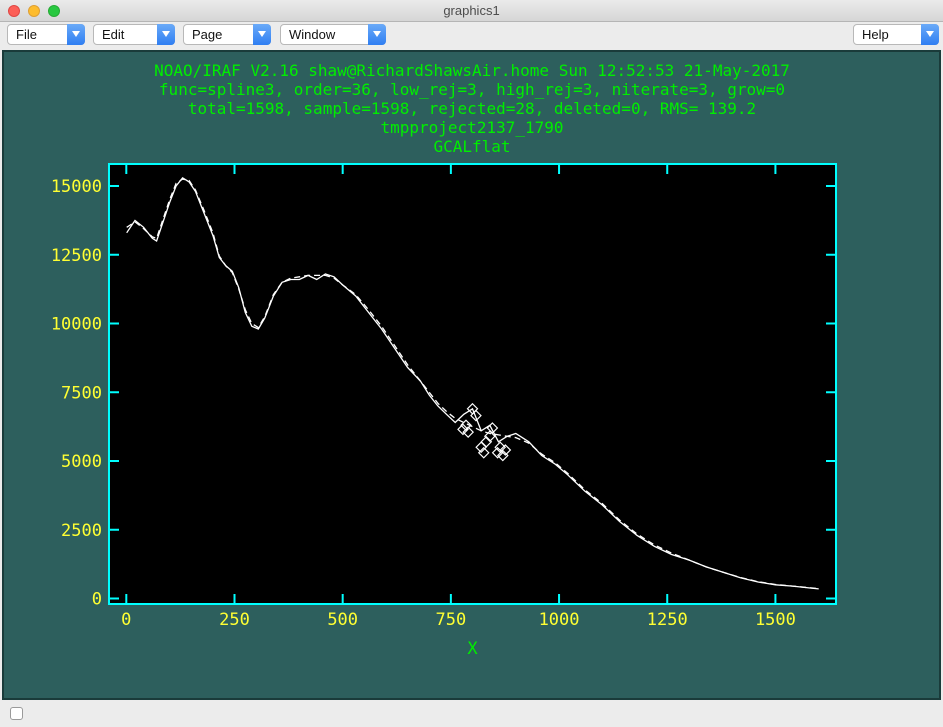  What do you see at coordinates (312, 34) in the screenshot?
I see `window-menu-label: Window` at bounding box center [312, 34].